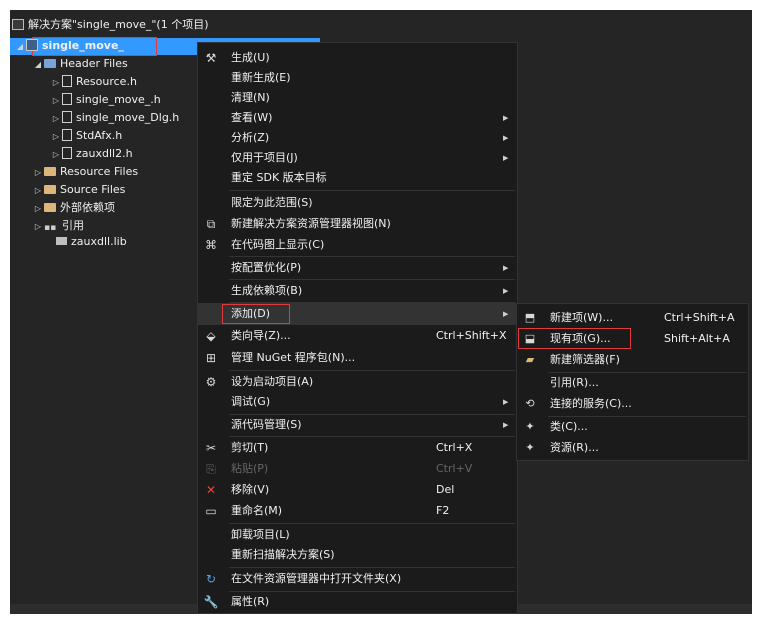 The width and height of the screenshot is (761, 624). Describe the element at coordinates (91, 242) in the screenshot. I see `tree-item-lib: zauxdll.lib` at that location.